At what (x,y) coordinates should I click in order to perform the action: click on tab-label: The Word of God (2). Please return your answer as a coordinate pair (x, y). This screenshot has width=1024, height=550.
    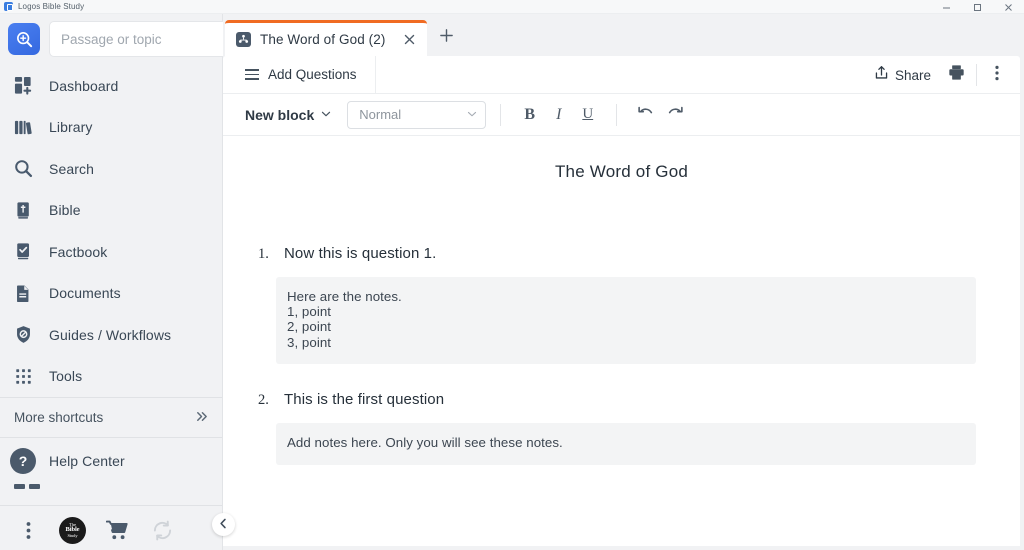
    Looking at the image, I should click on (323, 39).